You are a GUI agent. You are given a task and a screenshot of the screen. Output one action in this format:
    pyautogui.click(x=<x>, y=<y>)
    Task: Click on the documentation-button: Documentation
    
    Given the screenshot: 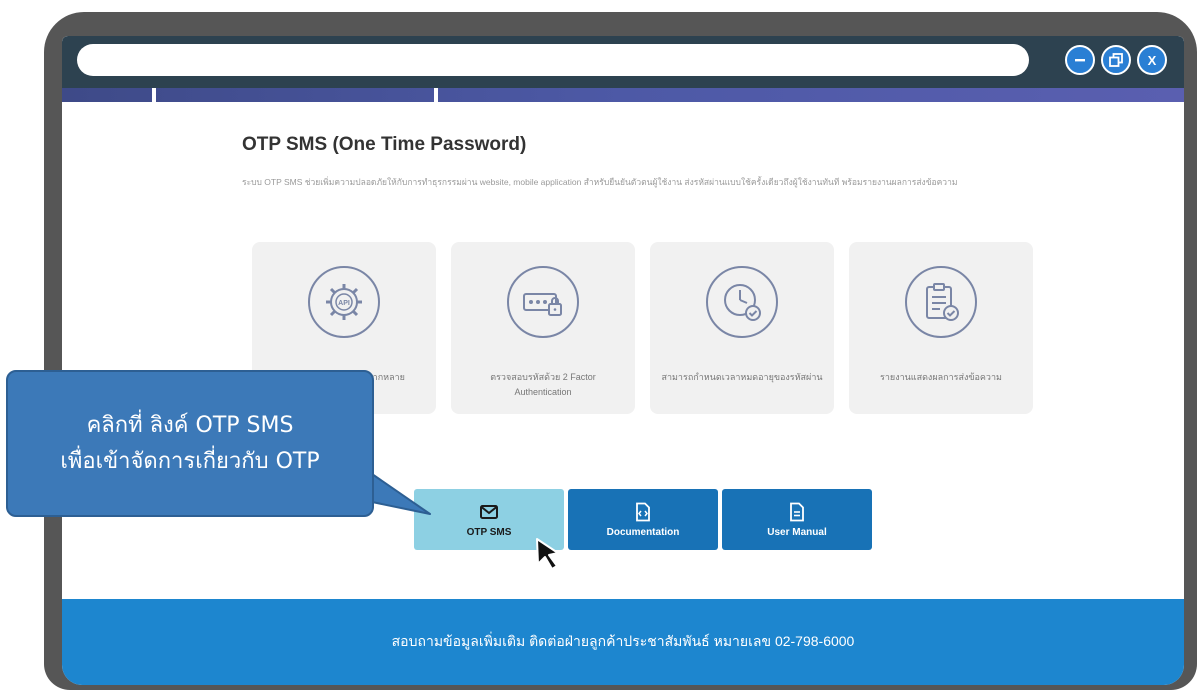 What is the action you would take?
    pyautogui.click(x=643, y=519)
    